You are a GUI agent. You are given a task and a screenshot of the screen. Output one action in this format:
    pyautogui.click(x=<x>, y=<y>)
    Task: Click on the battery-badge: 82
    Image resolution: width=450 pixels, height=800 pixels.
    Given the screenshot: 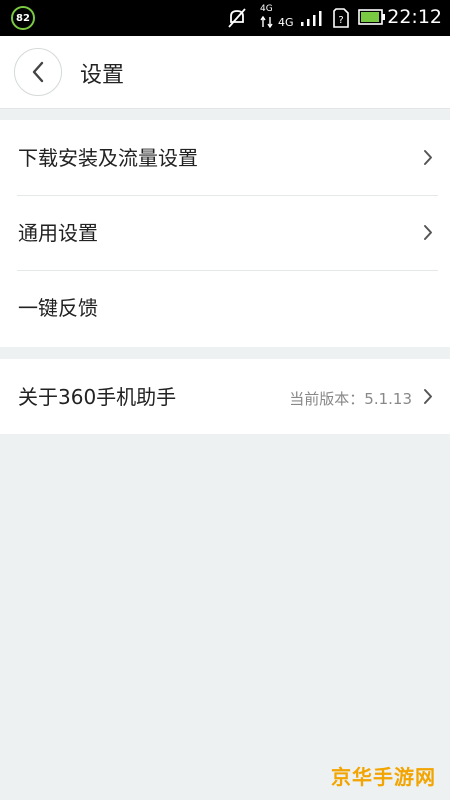 What is the action you would take?
    pyautogui.click(x=23, y=18)
    